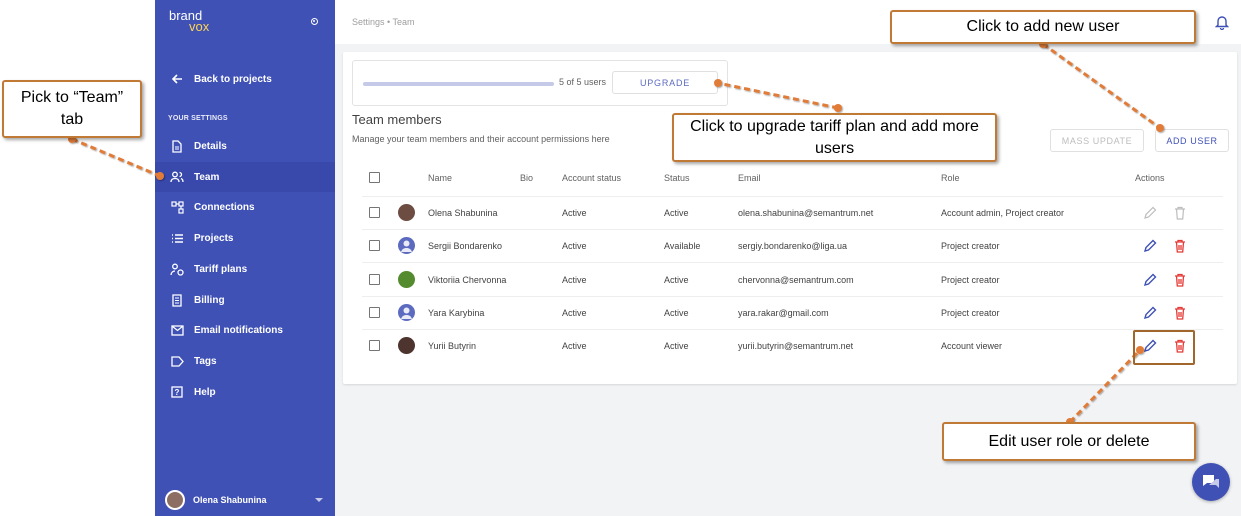 The height and width of the screenshot is (516, 1241). Describe the element at coordinates (540, 83) in the screenshot. I see `usage-panel: 5 of 5 users UPGRADE` at that location.